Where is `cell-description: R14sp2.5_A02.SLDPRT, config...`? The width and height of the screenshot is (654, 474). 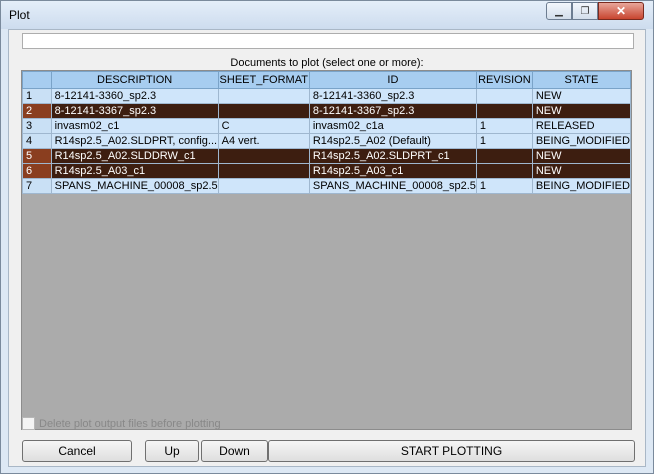
cell-description: R14sp2.5_A02.SLDPRT, config... is located at coordinates (134, 141).